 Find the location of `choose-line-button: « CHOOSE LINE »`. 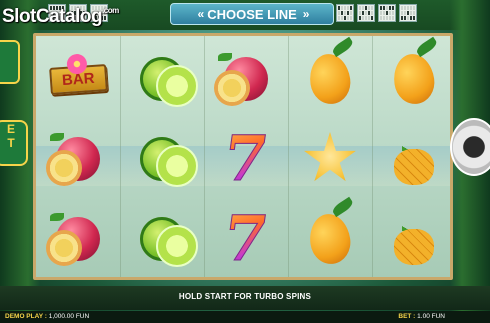

choose-line-button: « CHOOSE LINE » is located at coordinates (252, 14).